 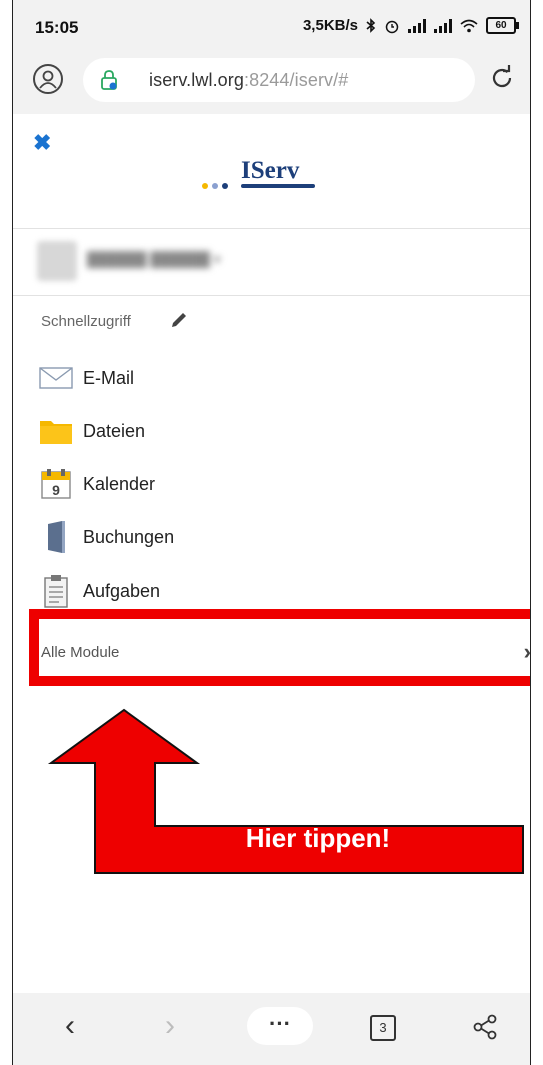 What do you see at coordinates (502, 25) in the screenshot?
I see `battery-icon: 60` at bounding box center [502, 25].